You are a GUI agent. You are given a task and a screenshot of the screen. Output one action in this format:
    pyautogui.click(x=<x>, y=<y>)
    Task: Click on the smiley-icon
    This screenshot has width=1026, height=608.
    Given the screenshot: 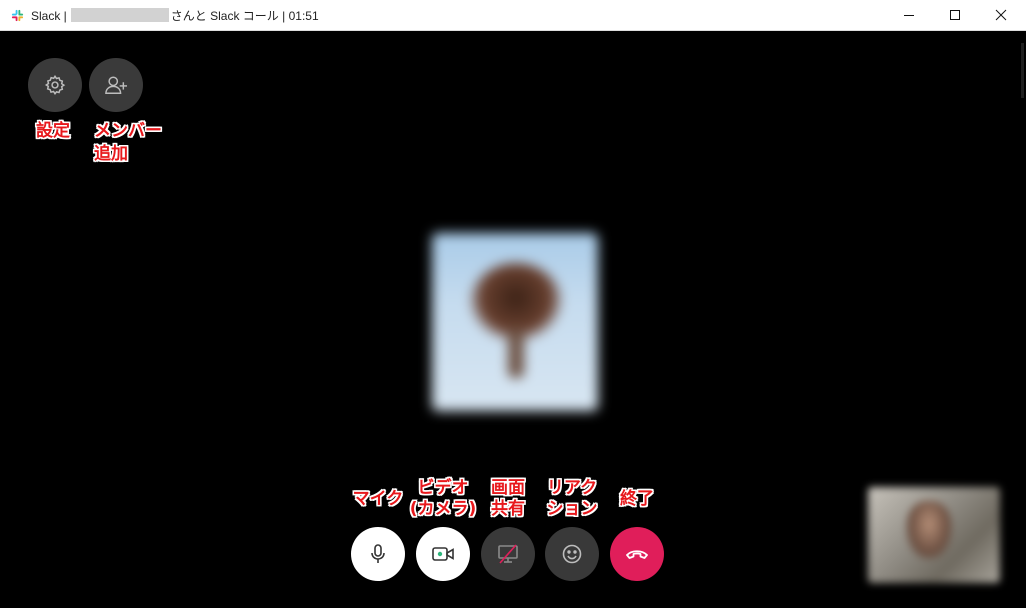 What is the action you would take?
    pyautogui.click(x=572, y=554)
    